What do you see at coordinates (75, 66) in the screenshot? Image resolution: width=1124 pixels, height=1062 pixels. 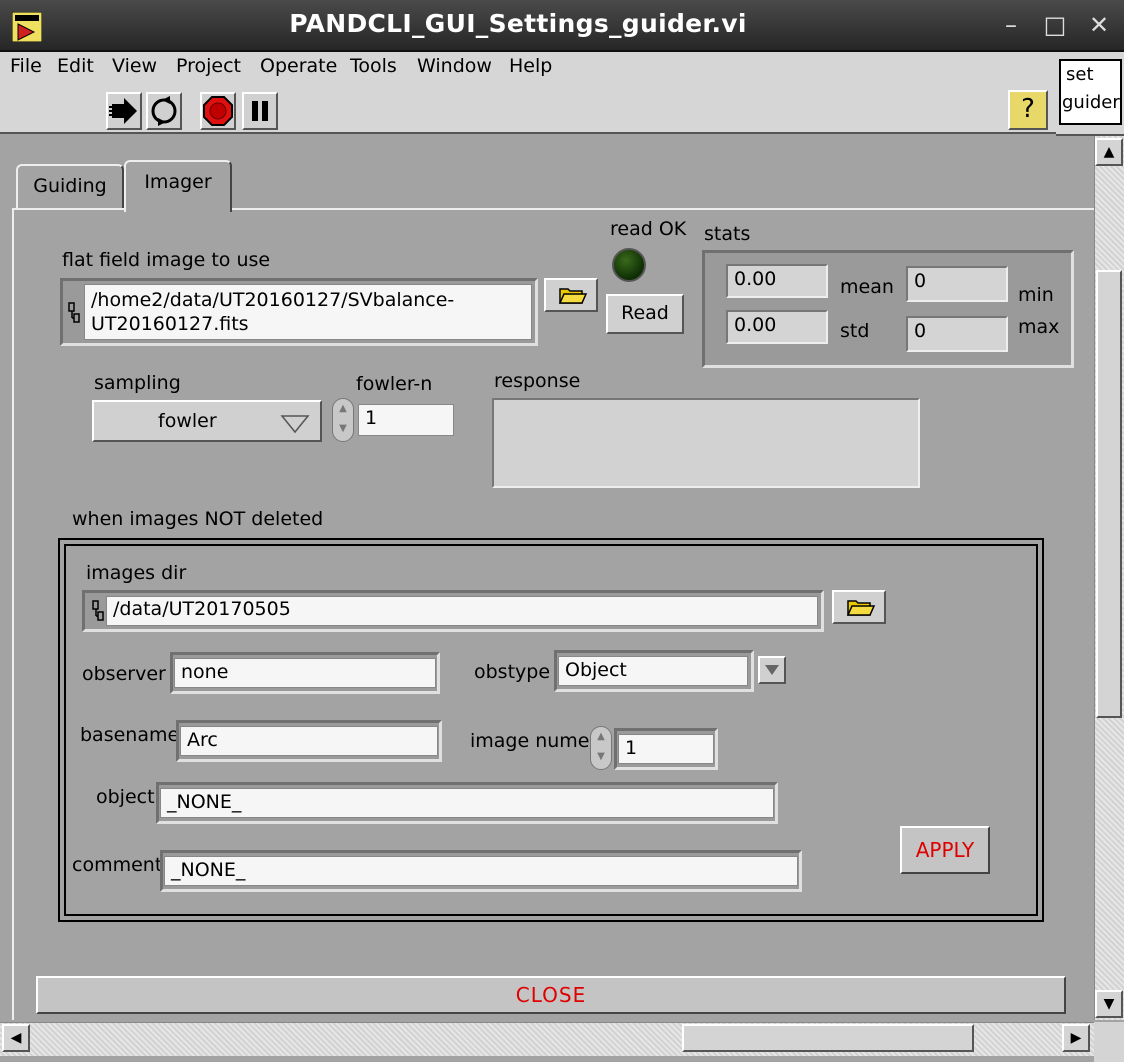 I see `menu-edit: Edit` at bounding box center [75, 66].